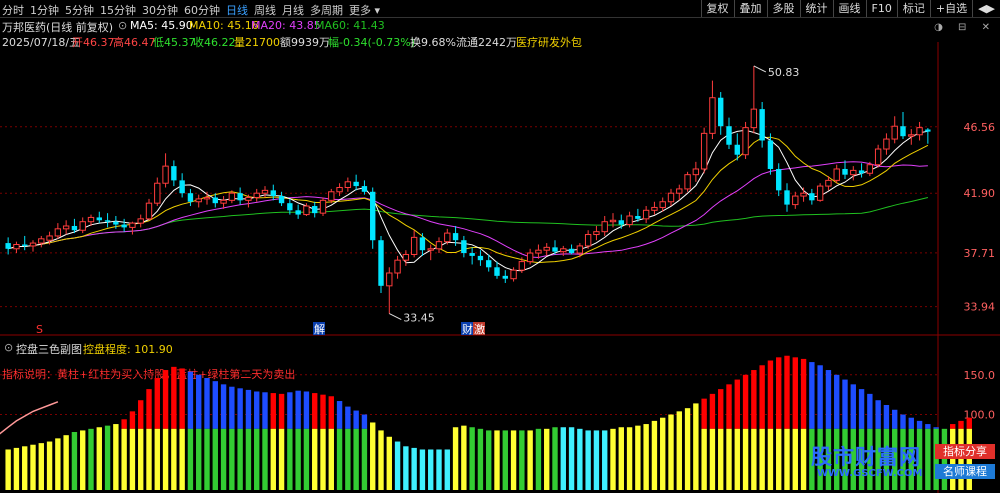 The height and width of the screenshot is (493, 1000). Describe the element at coordinates (419, 318) in the screenshot. I see `low-annotation: 33.45` at that location.